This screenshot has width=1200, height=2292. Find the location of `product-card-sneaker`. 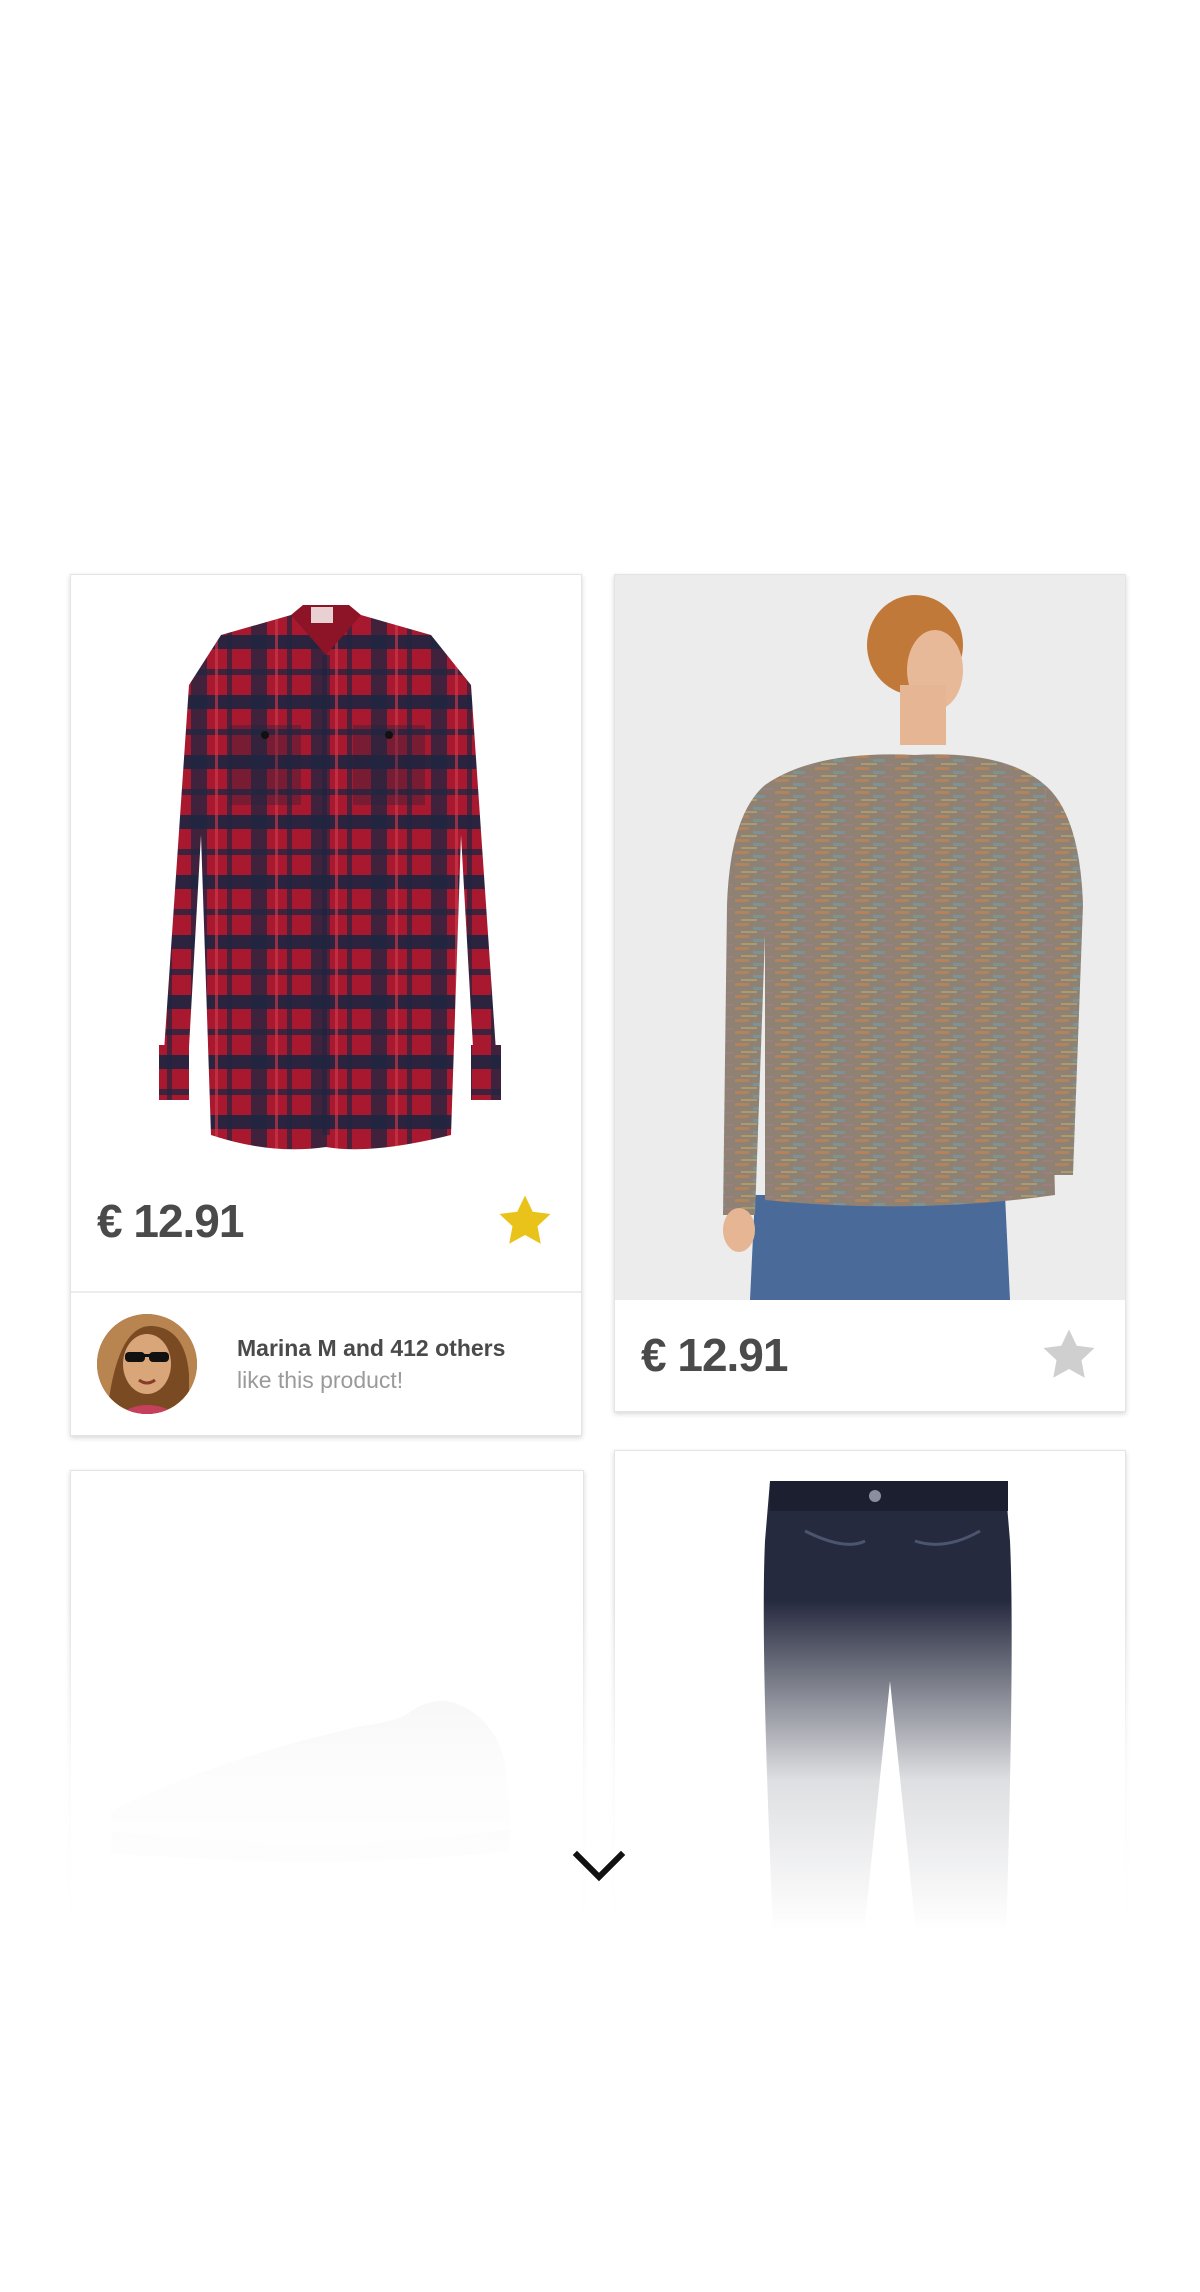

product-card-sneaker is located at coordinates (327, 1751).